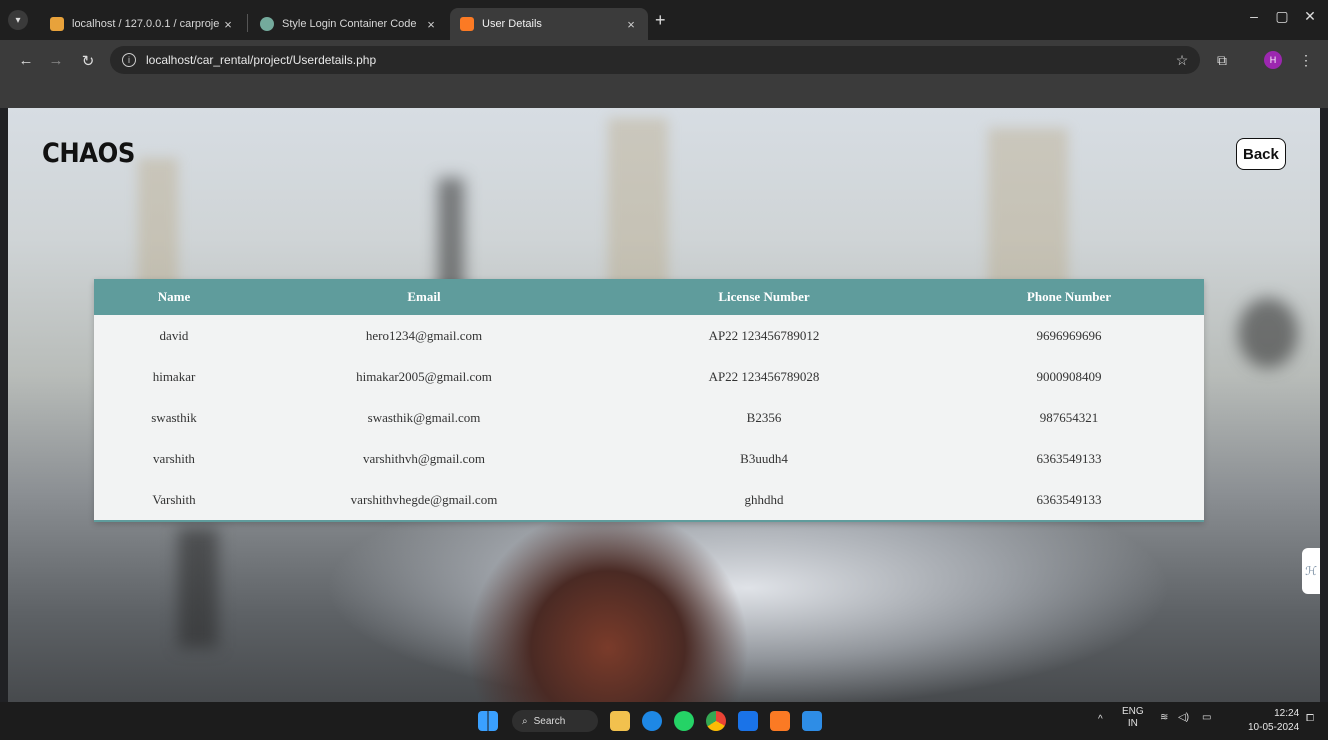 The image size is (1328, 740). I want to click on cell-name: swasthik, so click(174, 417).